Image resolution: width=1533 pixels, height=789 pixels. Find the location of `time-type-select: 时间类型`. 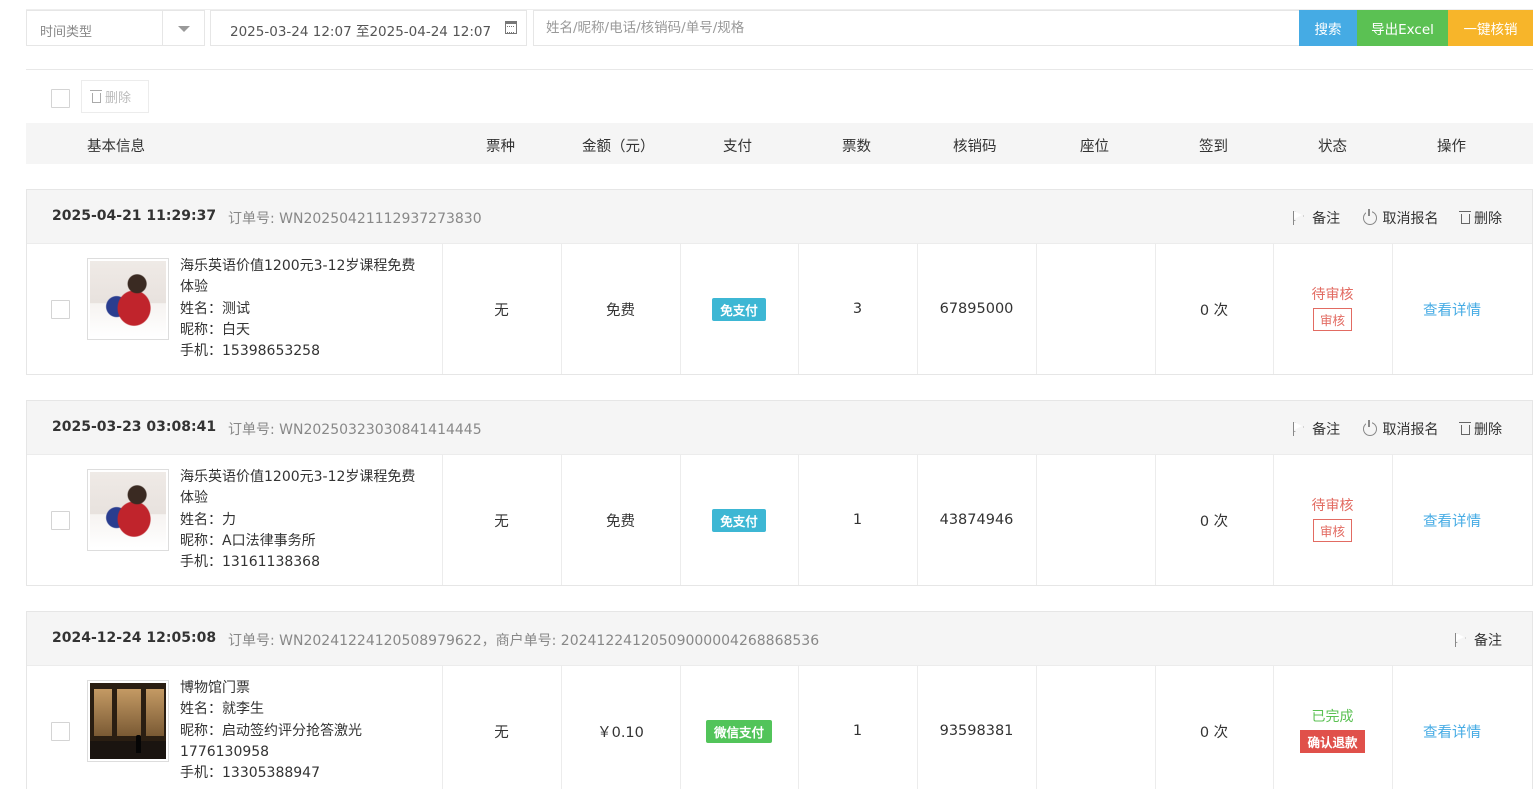

time-type-select: 时间类型 is located at coordinates (115, 28).